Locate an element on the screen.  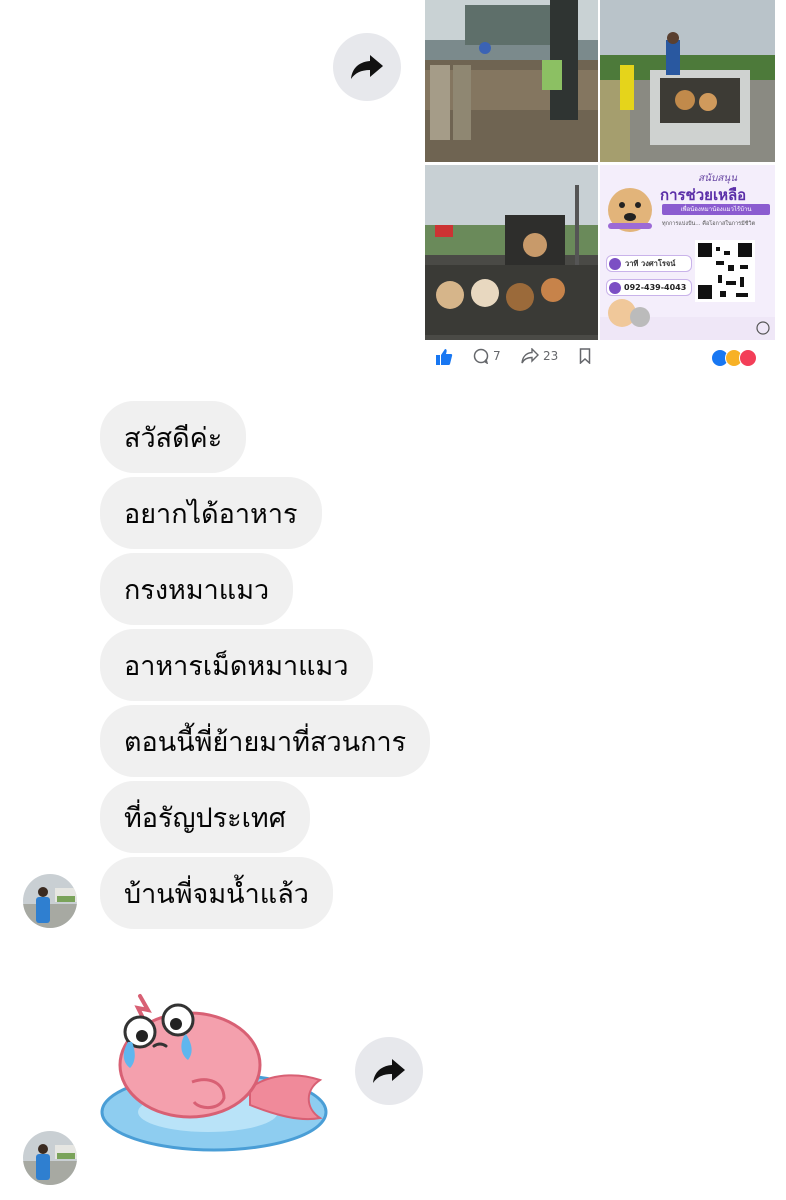
message-text: บ้านพี่จมน้ำแล้ว is located at coordinates (216, 894).